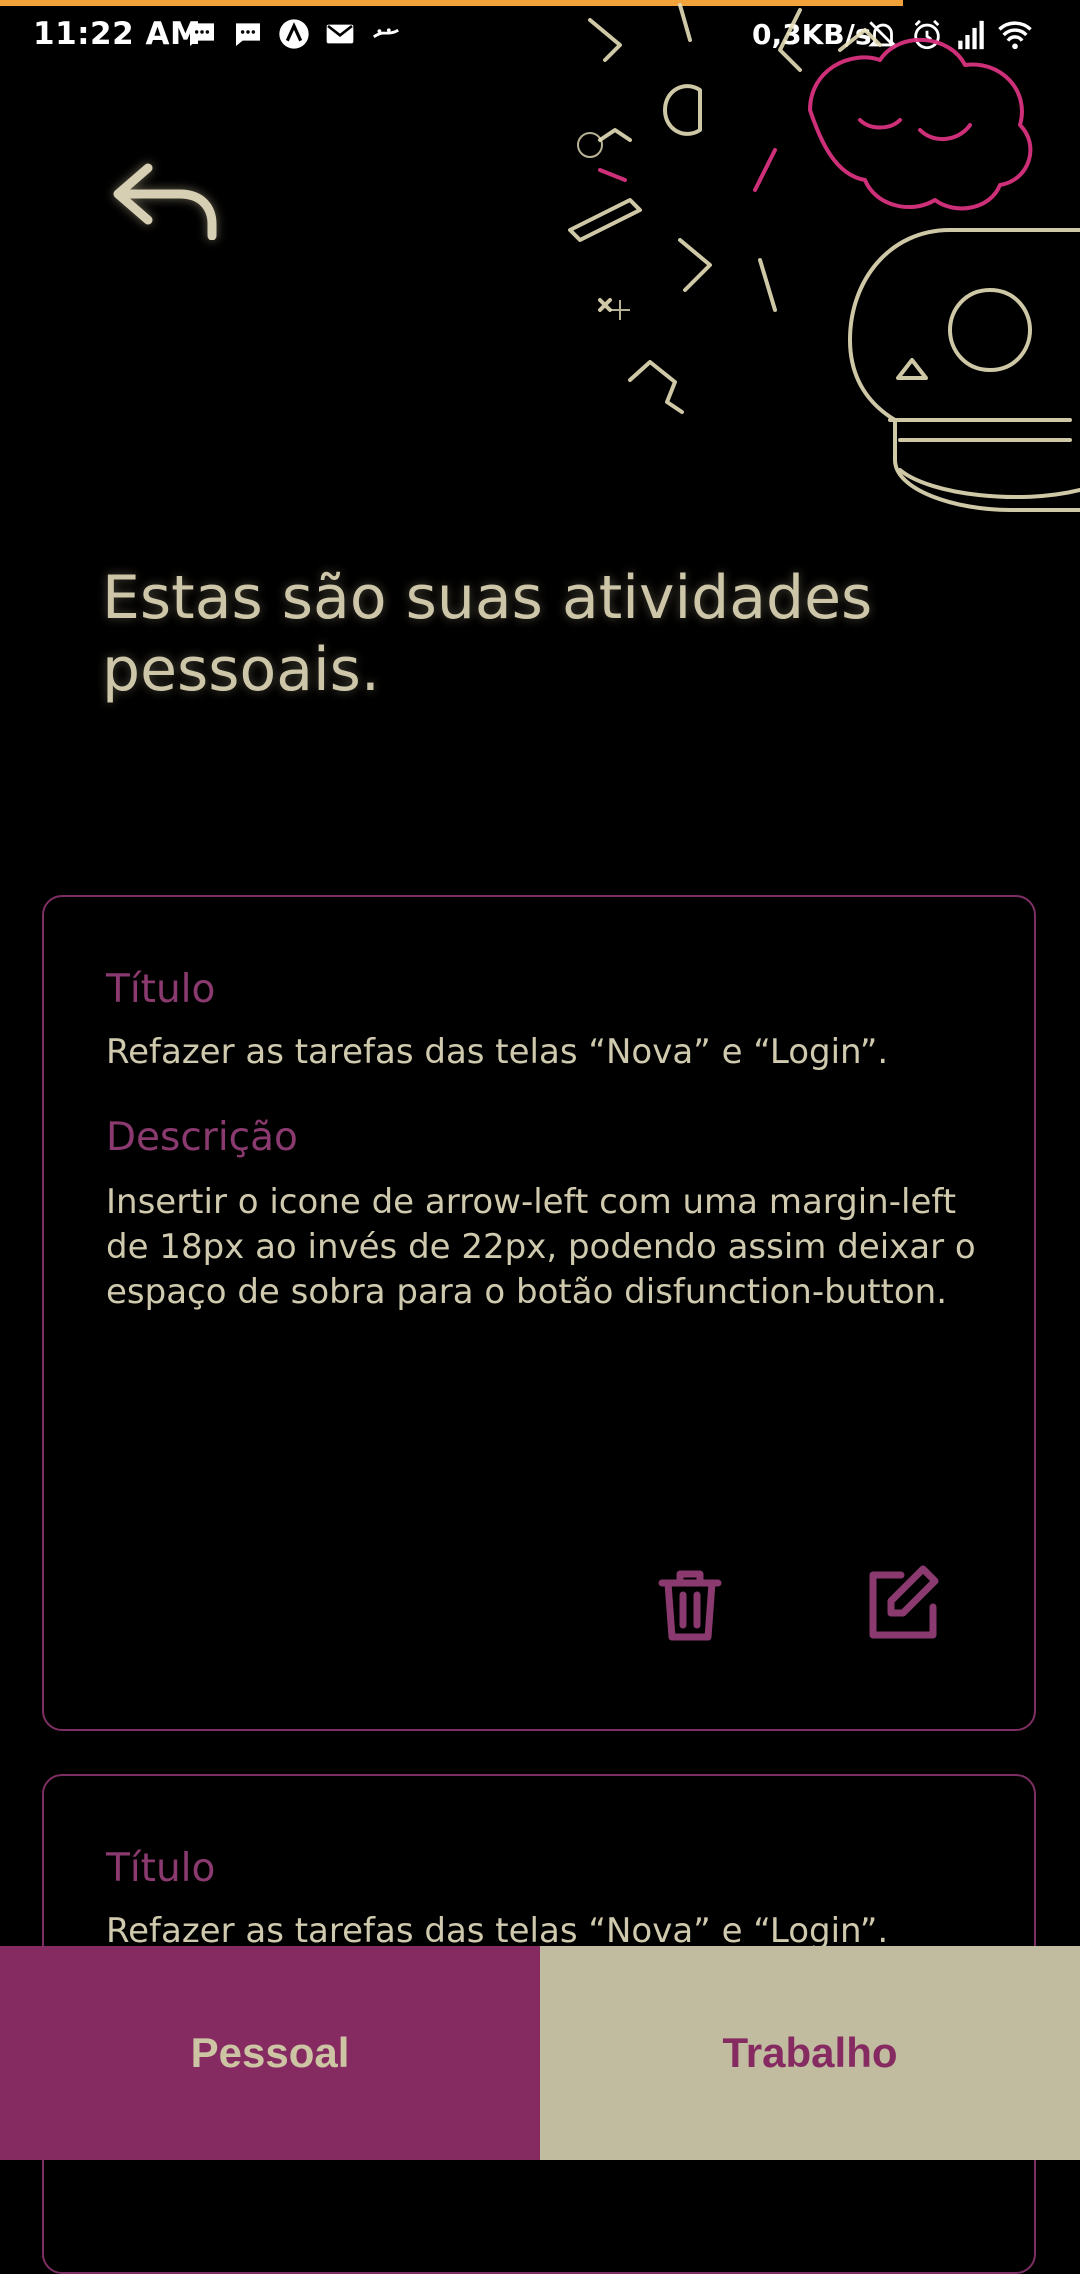 The image size is (1080, 2274). I want to click on bottom-tab-bar: Pessoal Trabalho, so click(540, 2053).